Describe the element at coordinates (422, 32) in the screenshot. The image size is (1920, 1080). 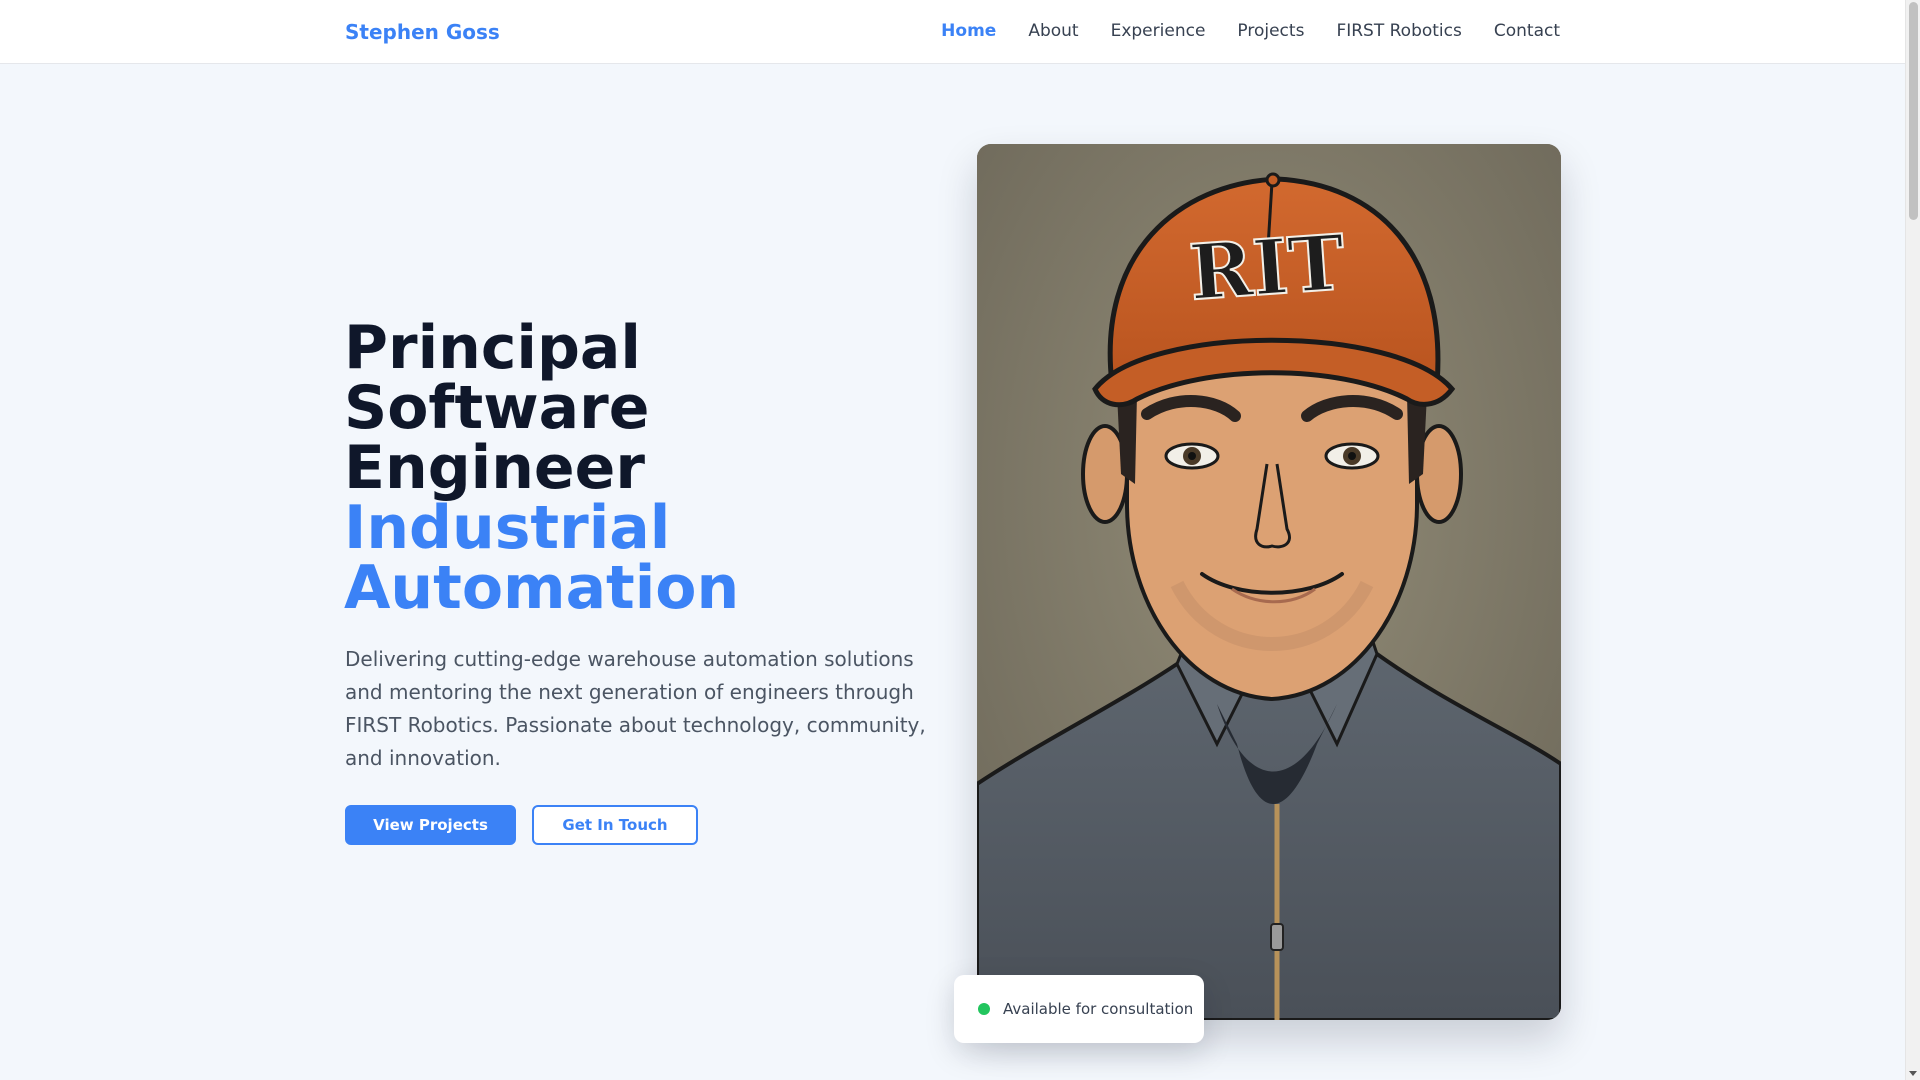
I see `brand-logo: Stephen Goss` at that location.